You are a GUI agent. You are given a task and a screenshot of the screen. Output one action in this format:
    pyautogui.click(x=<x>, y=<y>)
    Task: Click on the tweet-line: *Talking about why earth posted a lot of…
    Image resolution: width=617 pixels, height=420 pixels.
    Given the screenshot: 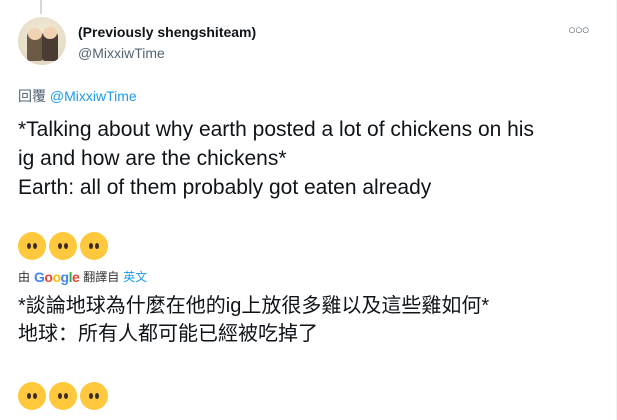 What is the action you would take?
    pyautogui.click(x=276, y=129)
    